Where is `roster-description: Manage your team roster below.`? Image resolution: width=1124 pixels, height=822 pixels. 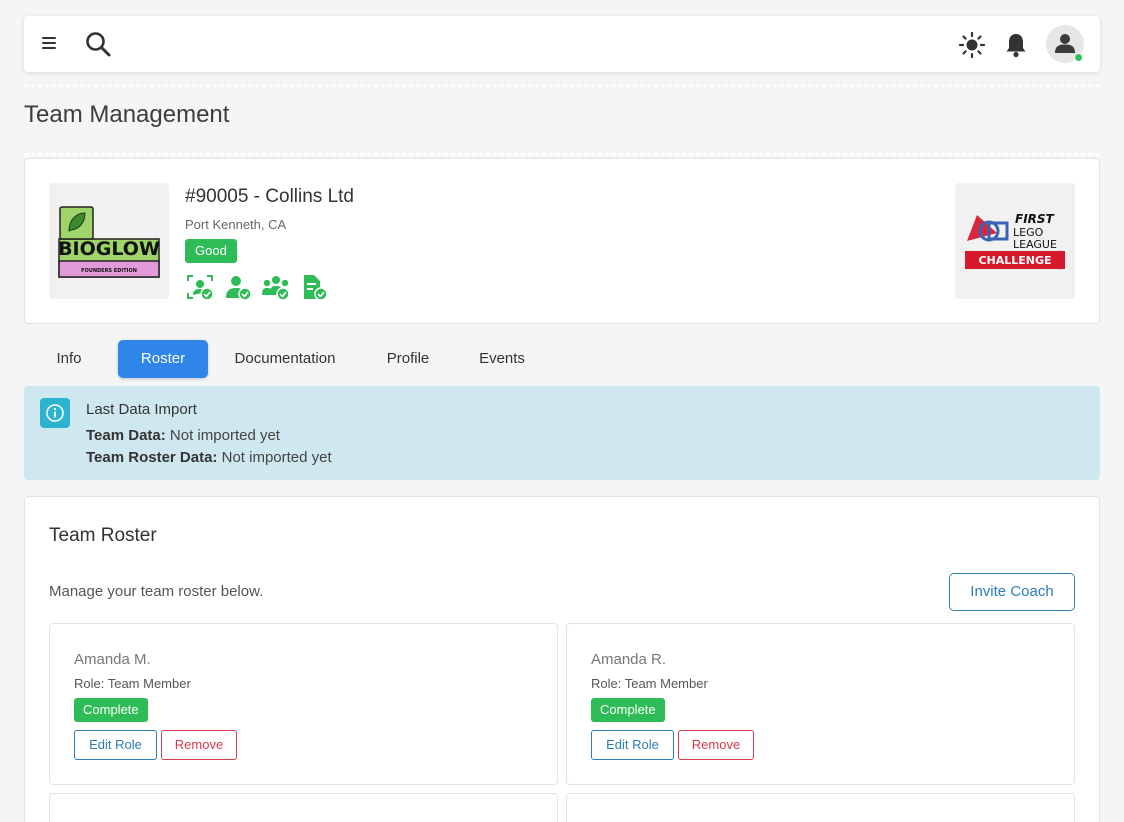
roster-description: Manage your team roster below. is located at coordinates (156, 591).